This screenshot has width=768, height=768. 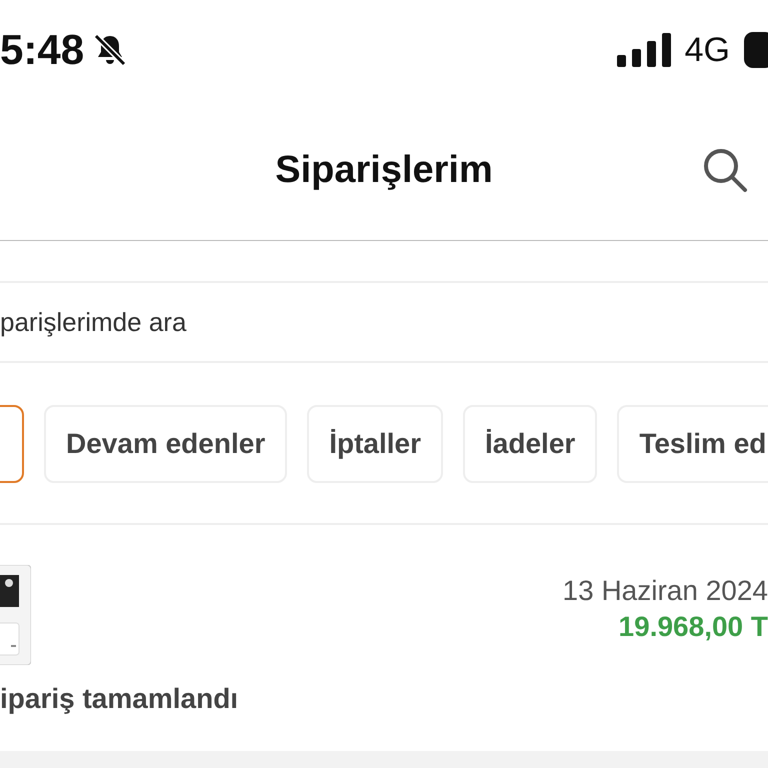 I want to click on filter-tab: Teslim ed, so click(x=692, y=444).